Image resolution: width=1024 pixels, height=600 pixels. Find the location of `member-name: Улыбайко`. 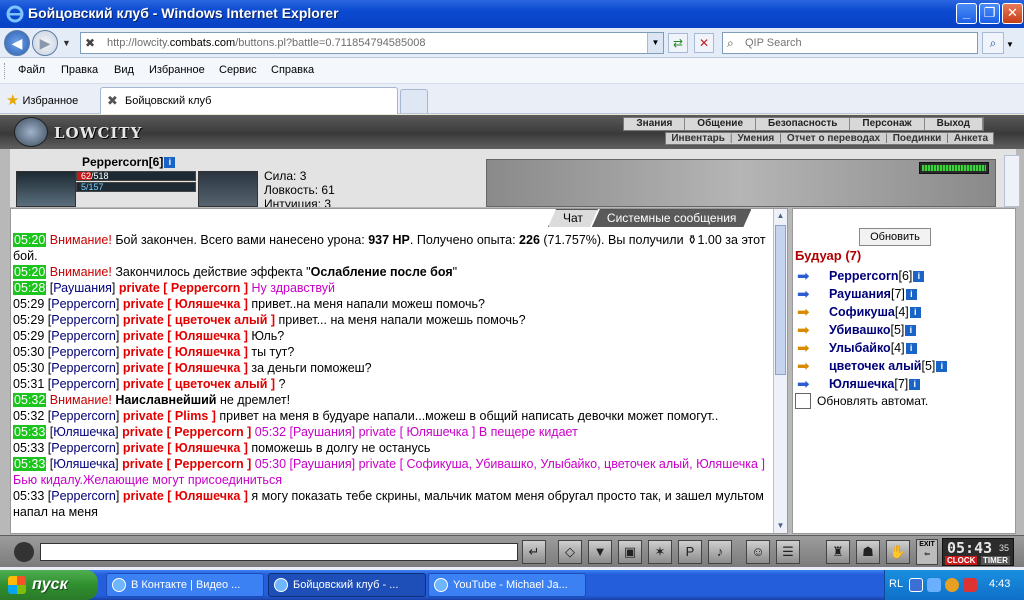

member-name: Улыбайко is located at coordinates (860, 348).